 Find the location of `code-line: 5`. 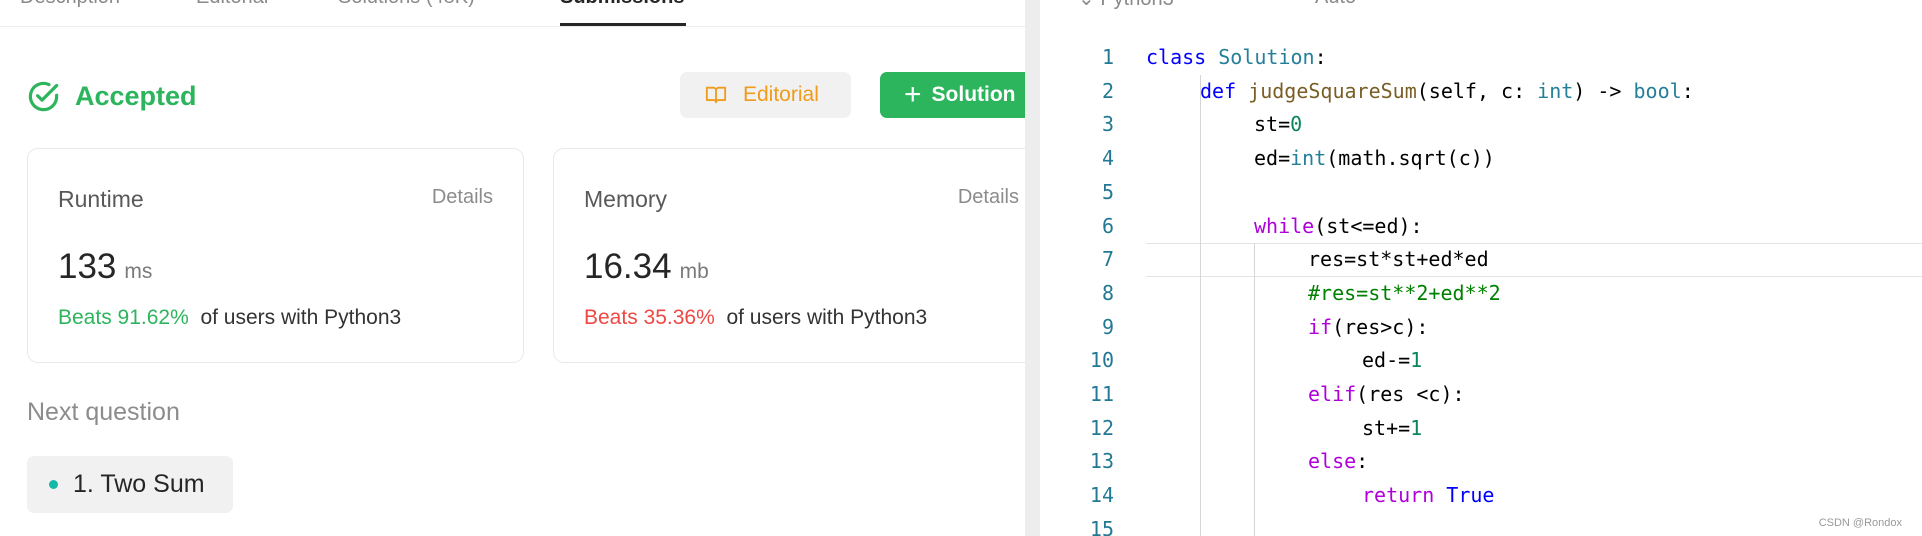

code-line: 5 is located at coordinates (1481, 193).